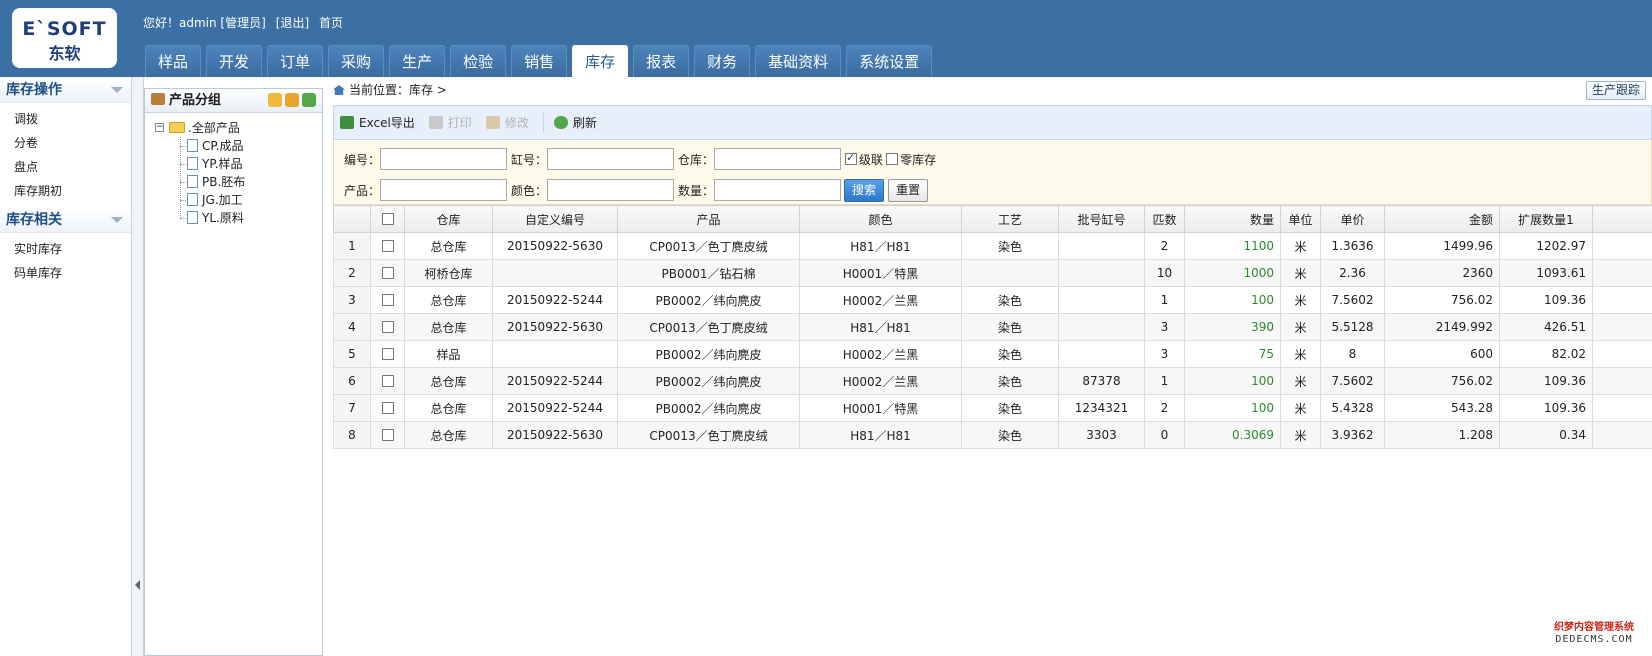 The image size is (1652, 656). I want to click on tab-8: 报表, so click(661, 61).